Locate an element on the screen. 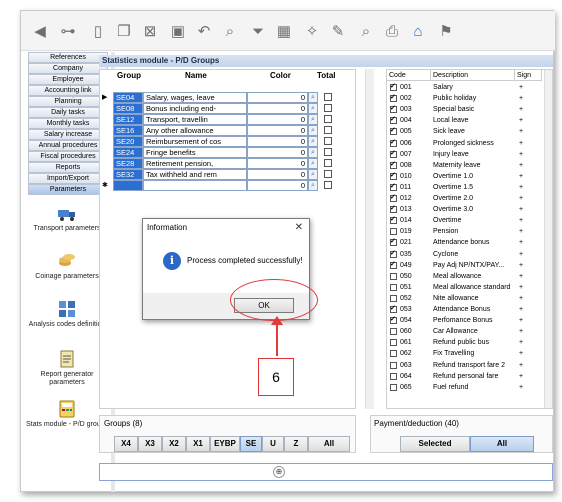 Image resolution: width=562 pixels, height=502 pixels. column-header-code: Code is located at coordinates (409, 75).